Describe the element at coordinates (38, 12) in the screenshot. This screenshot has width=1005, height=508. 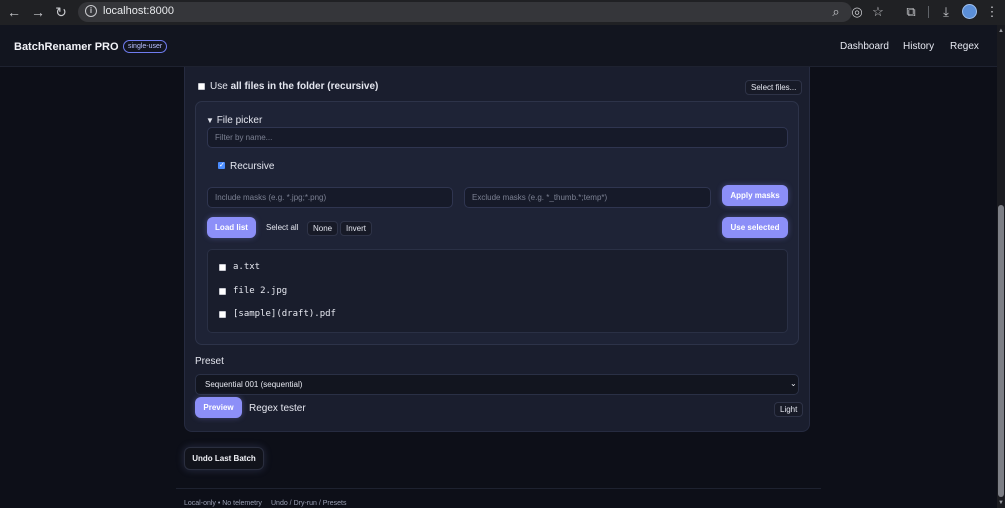
I see `forward-icon: →` at that location.